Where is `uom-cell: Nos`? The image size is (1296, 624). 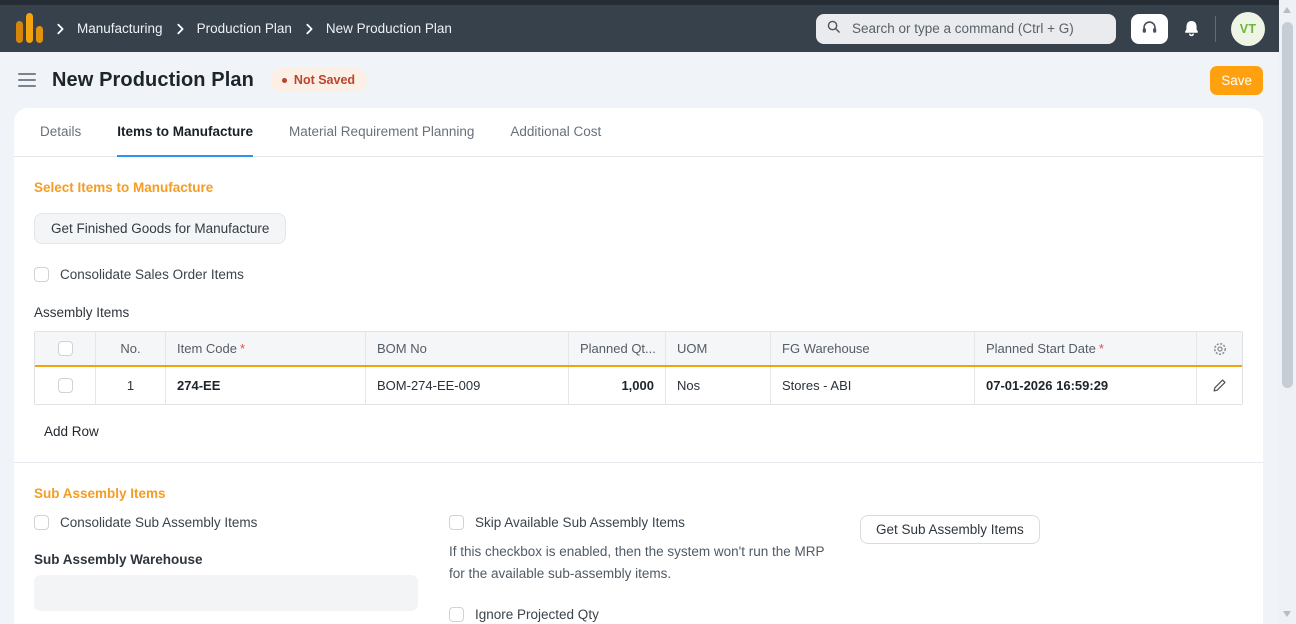
uom-cell: Nos is located at coordinates (718, 385).